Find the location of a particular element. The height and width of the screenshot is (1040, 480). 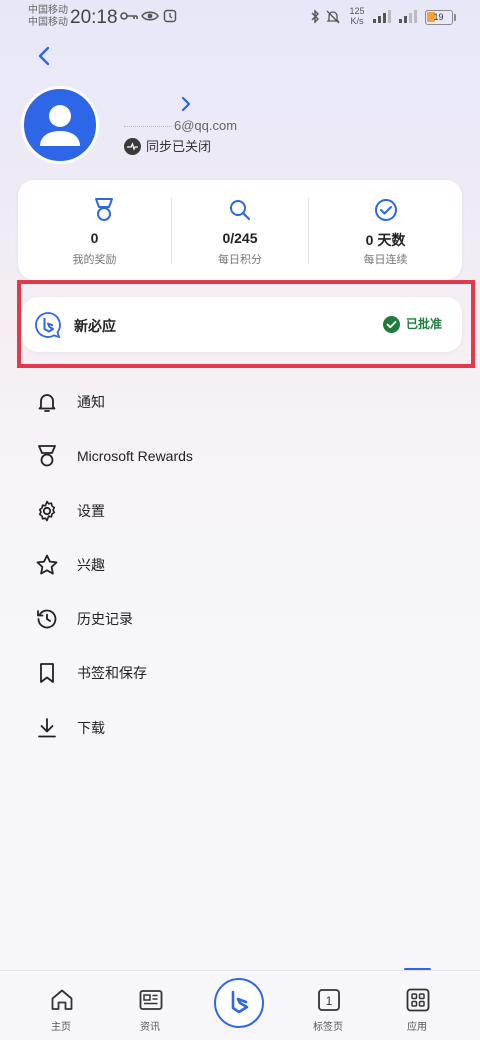

nav-apps: 应用 is located at coordinates (417, 1005).